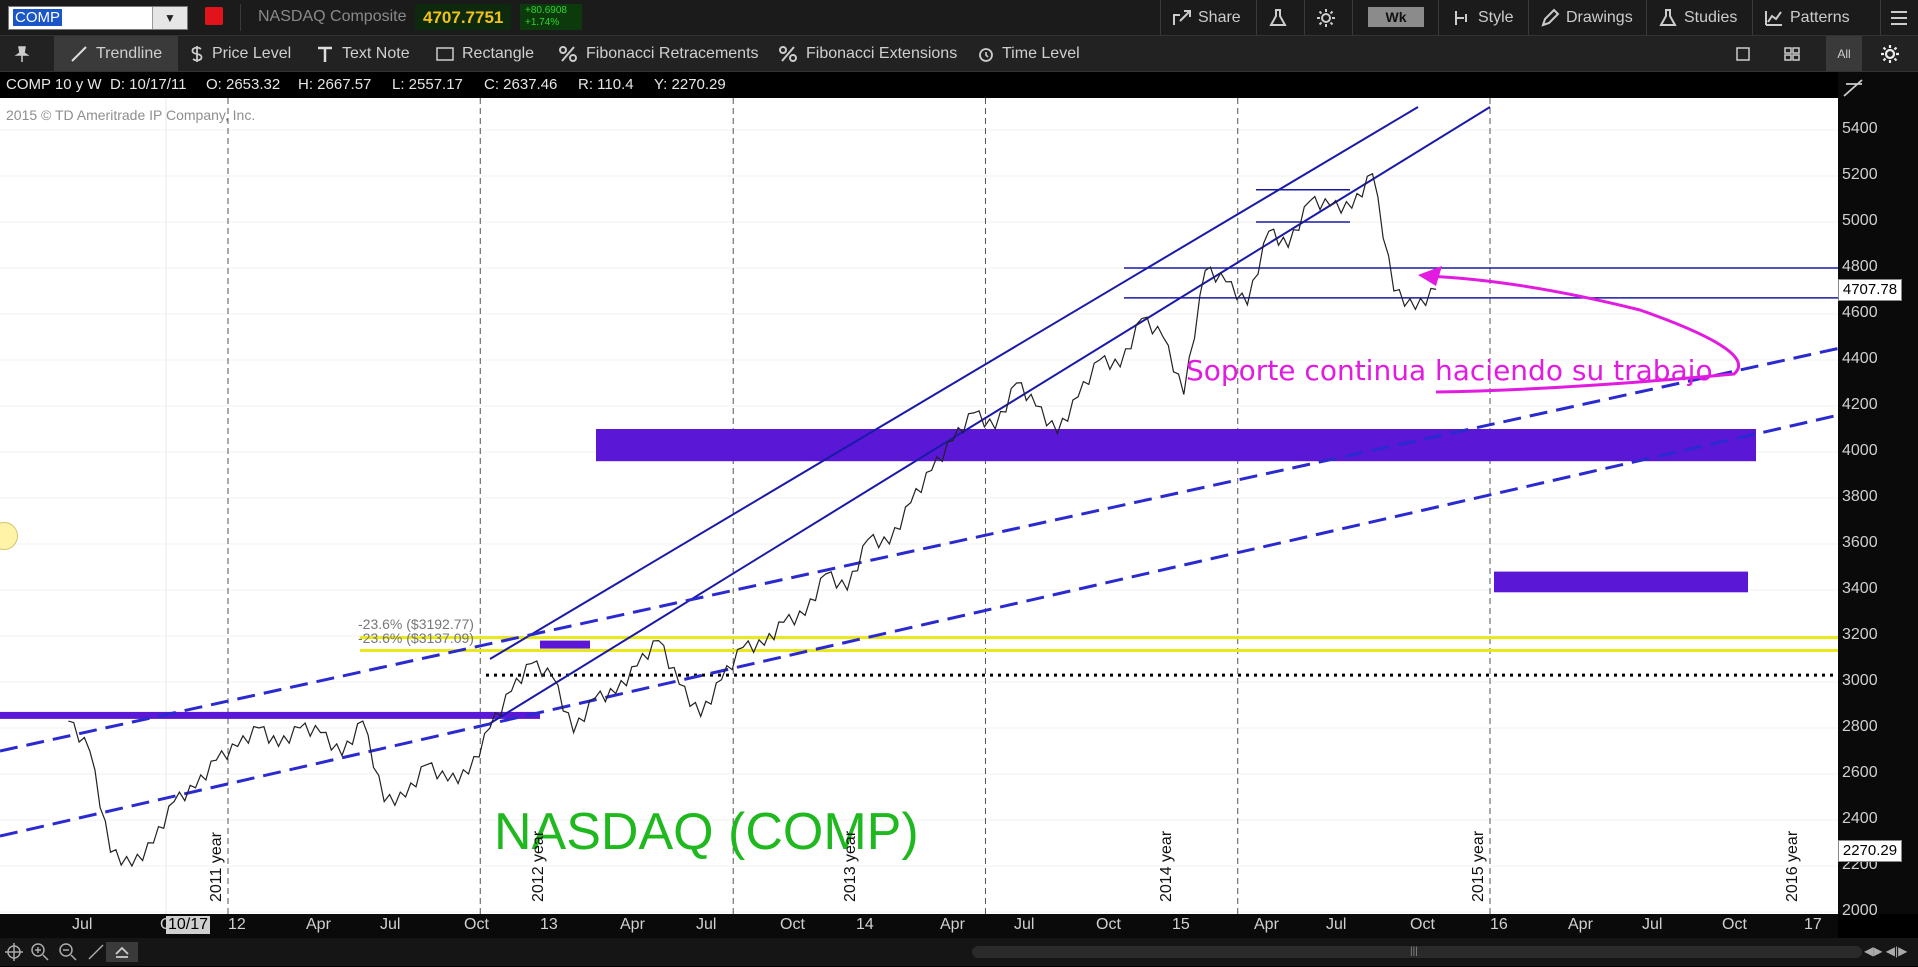 The height and width of the screenshot is (967, 1918). Describe the element at coordinates (672, 53) in the screenshot. I see `tool-label: Fibonacci Retracements` at that location.